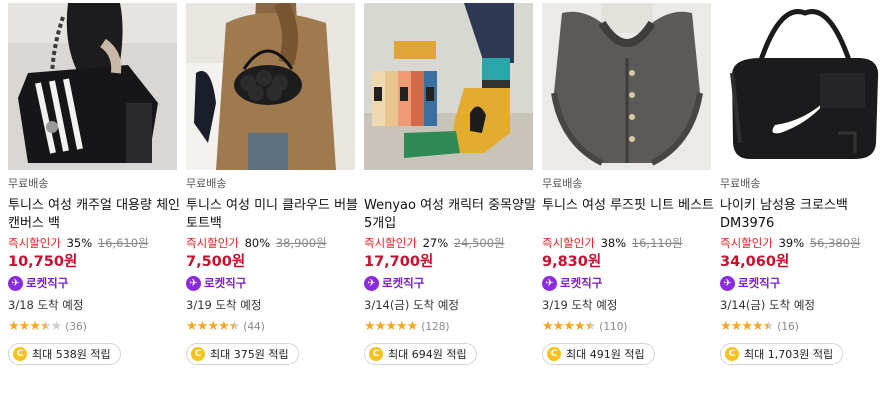  I want to click on reward-text: 최대 375원 적립, so click(249, 354).